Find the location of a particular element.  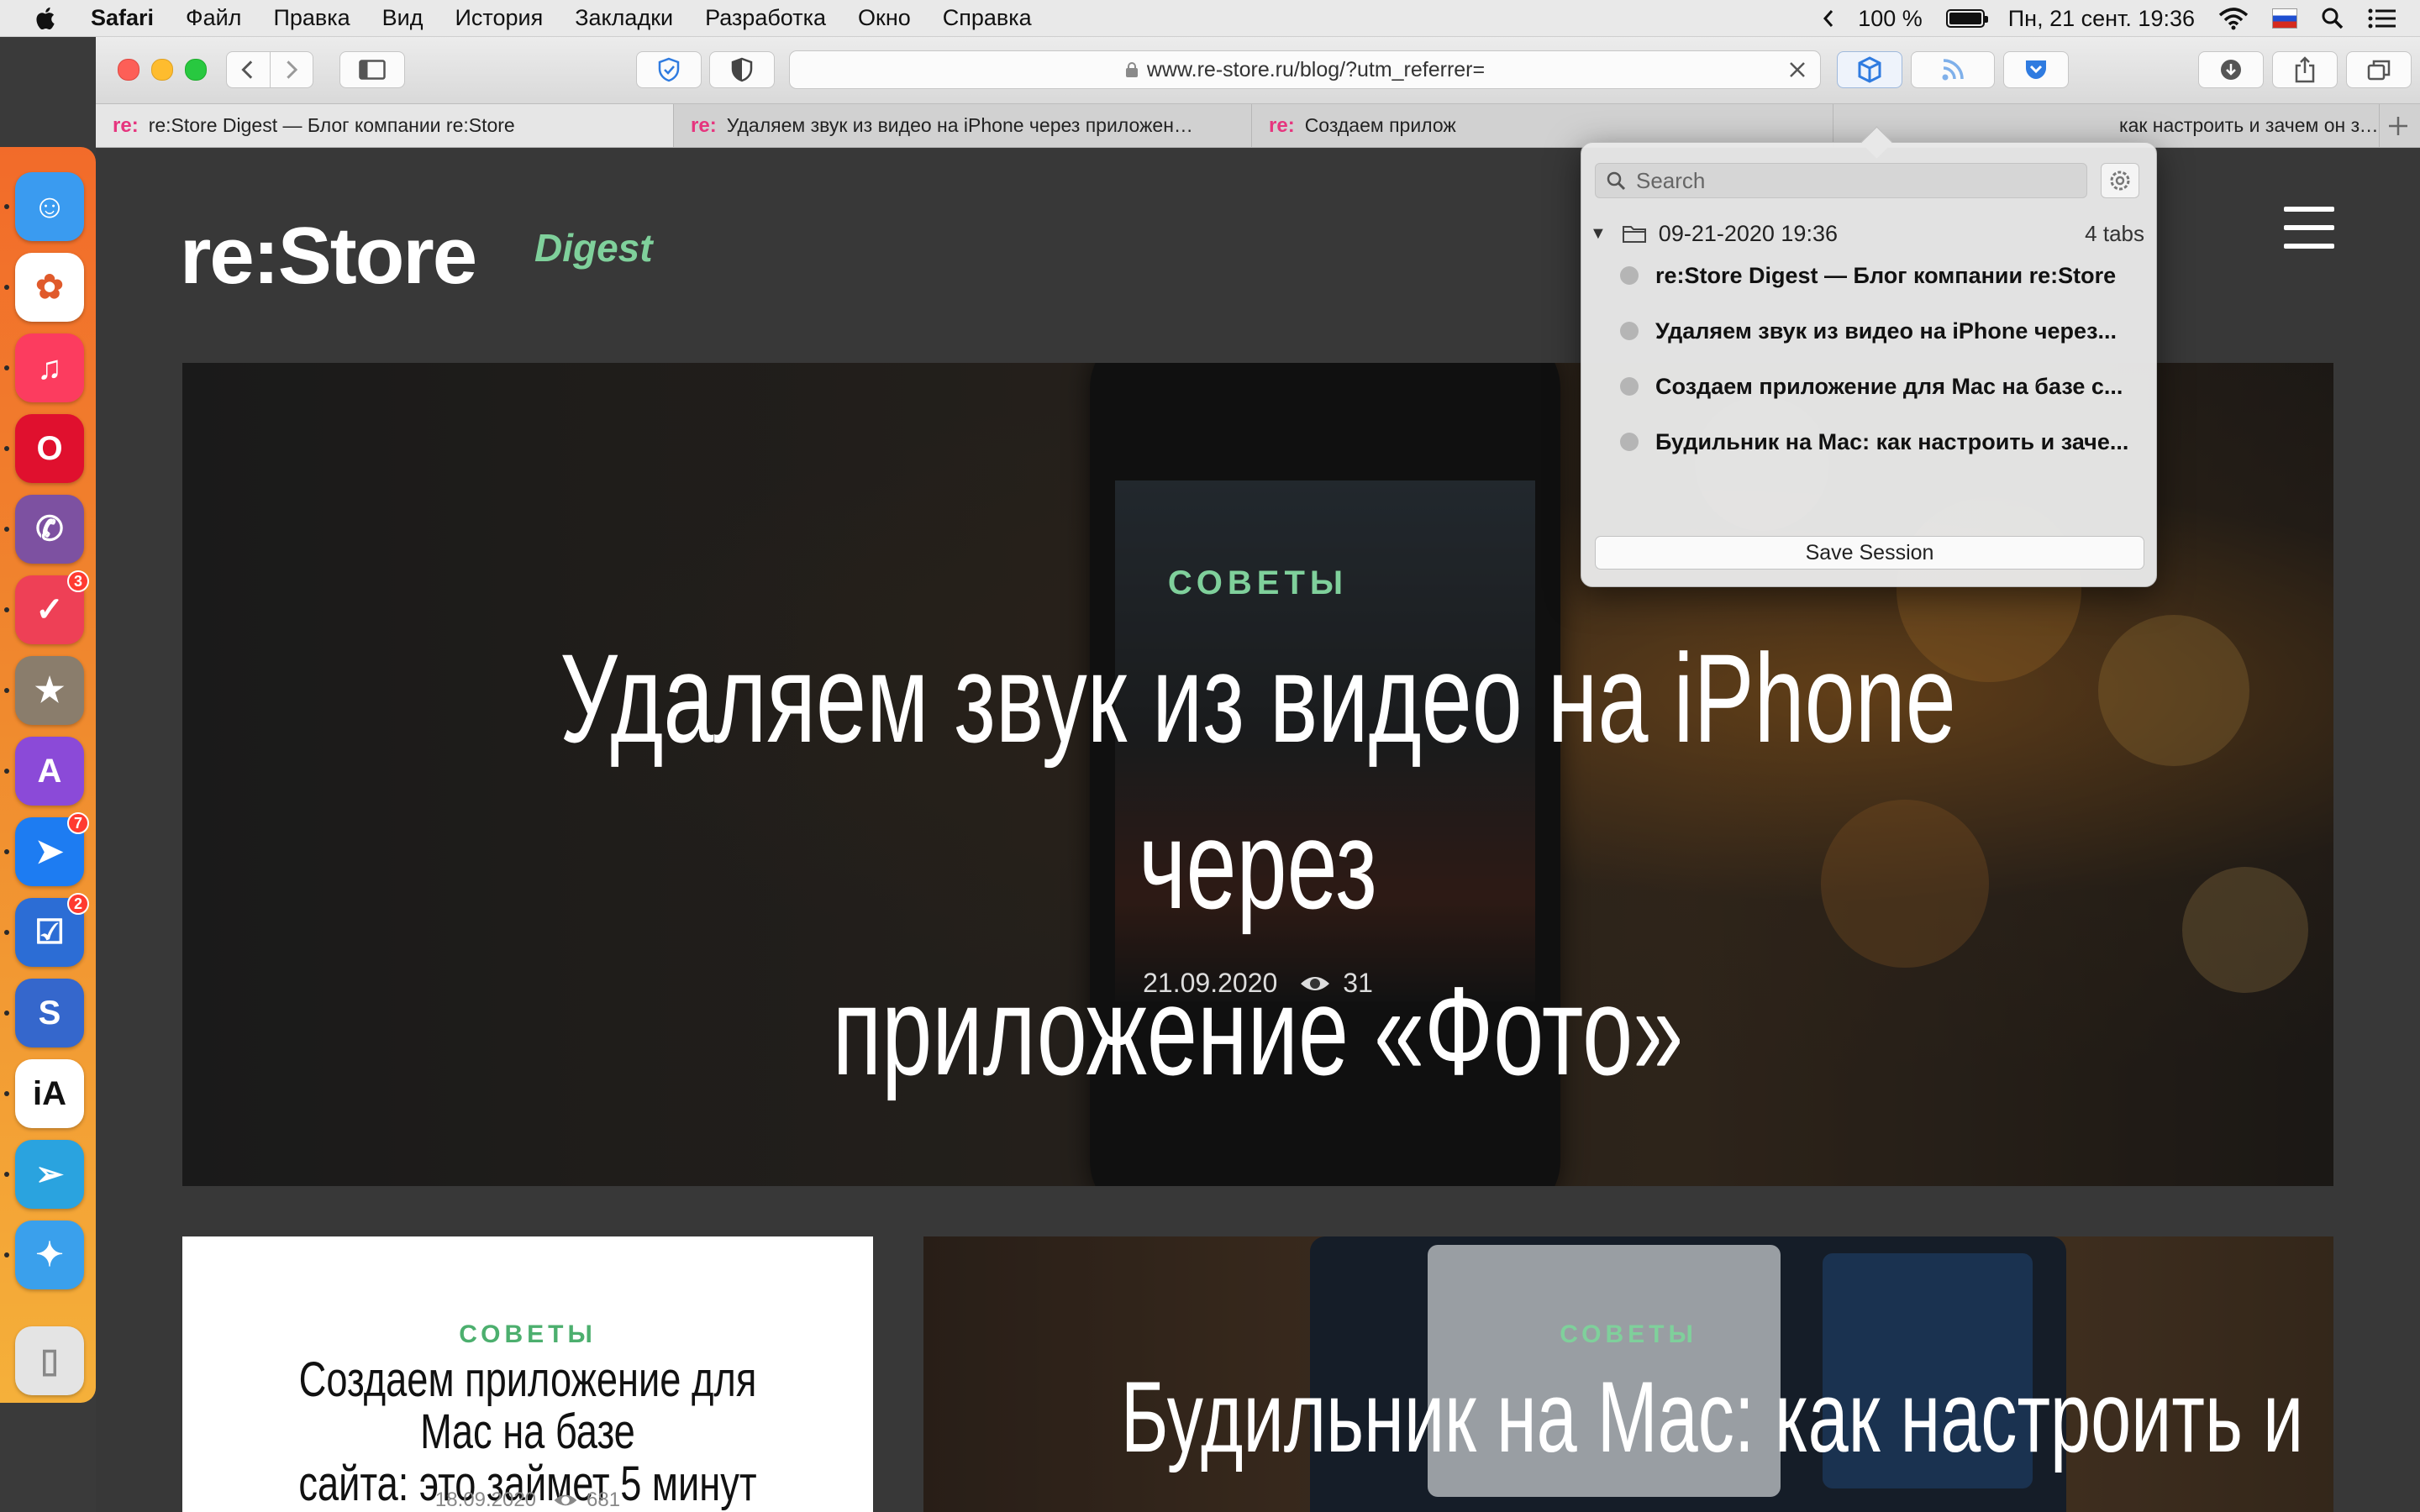

tab-mac-app: re: Создаем прилож is located at coordinates (1542, 125).